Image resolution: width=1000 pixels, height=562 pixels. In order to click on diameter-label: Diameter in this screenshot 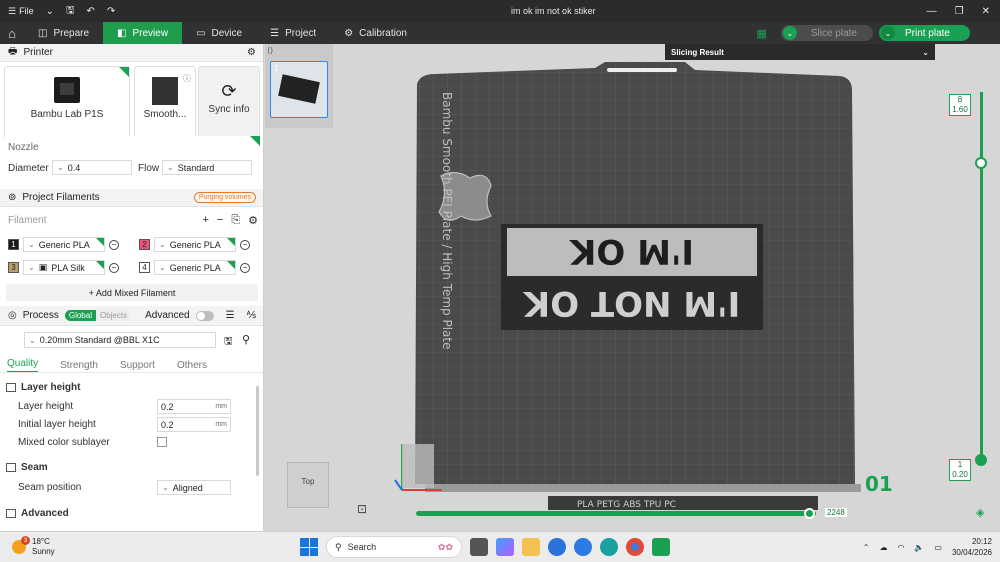, I will do `click(28, 168)`.